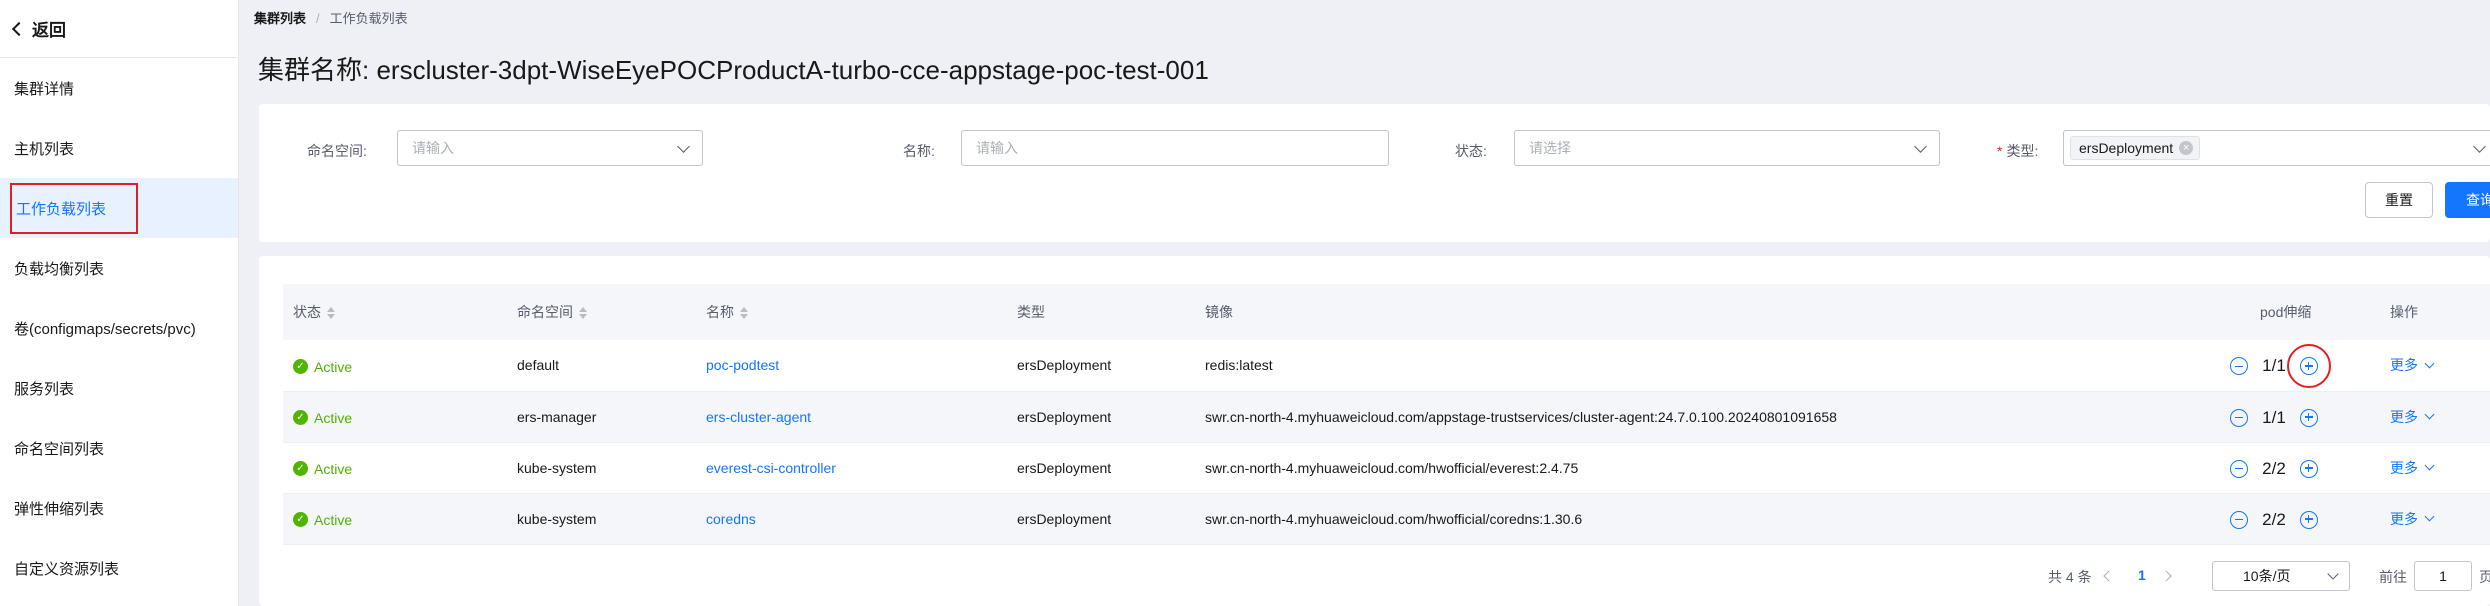  I want to click on breadcrumb-root: 集群列表, so click(280, 18).